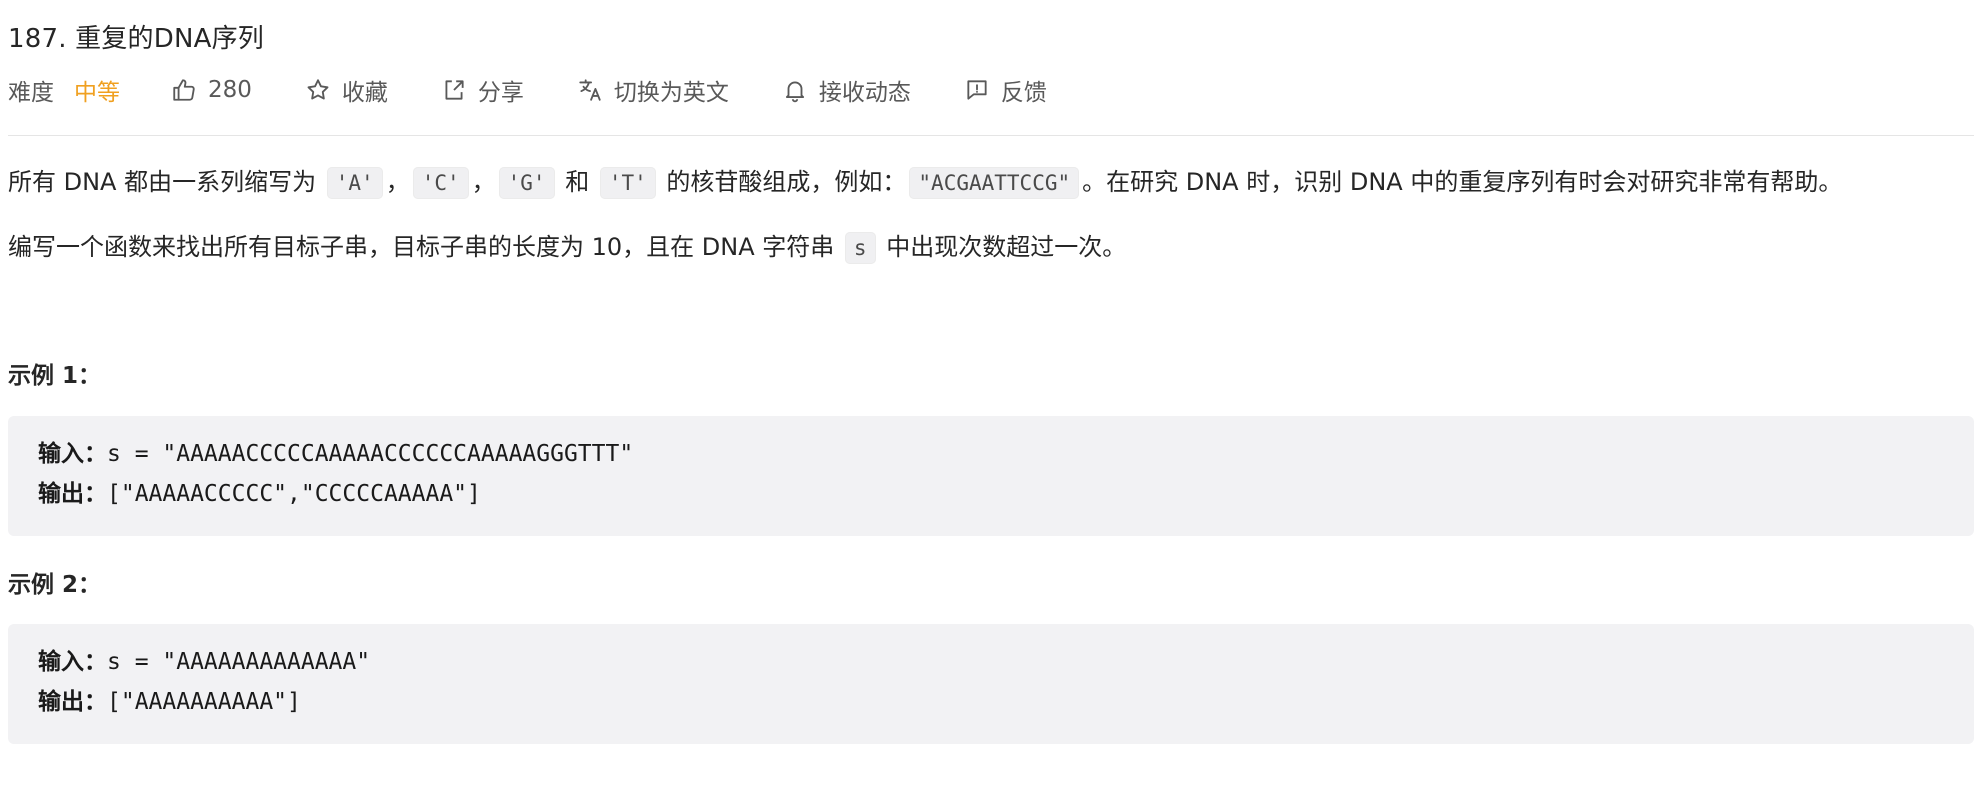 This screenshot has width=1974, height=806. I want to click on favorite-label: 收藏, so click(364, 93).